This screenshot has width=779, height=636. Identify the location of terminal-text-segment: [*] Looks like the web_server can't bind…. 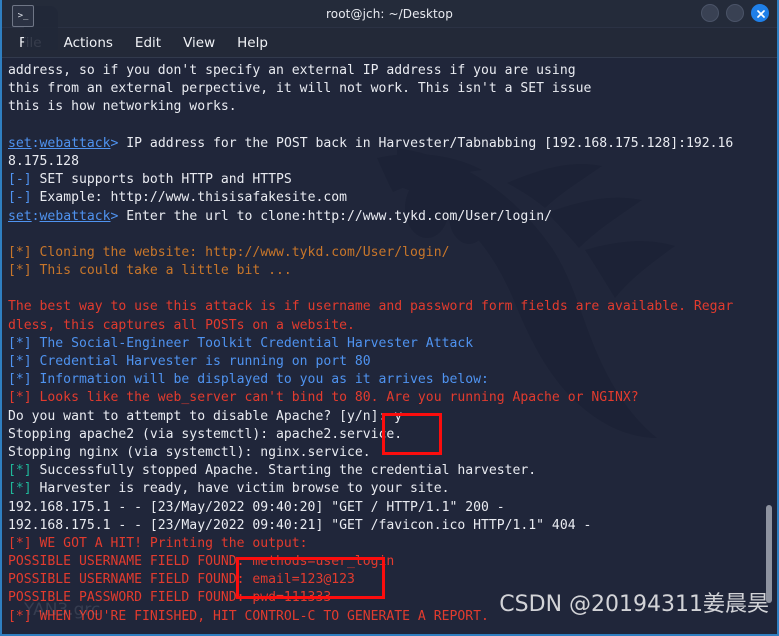
(323, 398).